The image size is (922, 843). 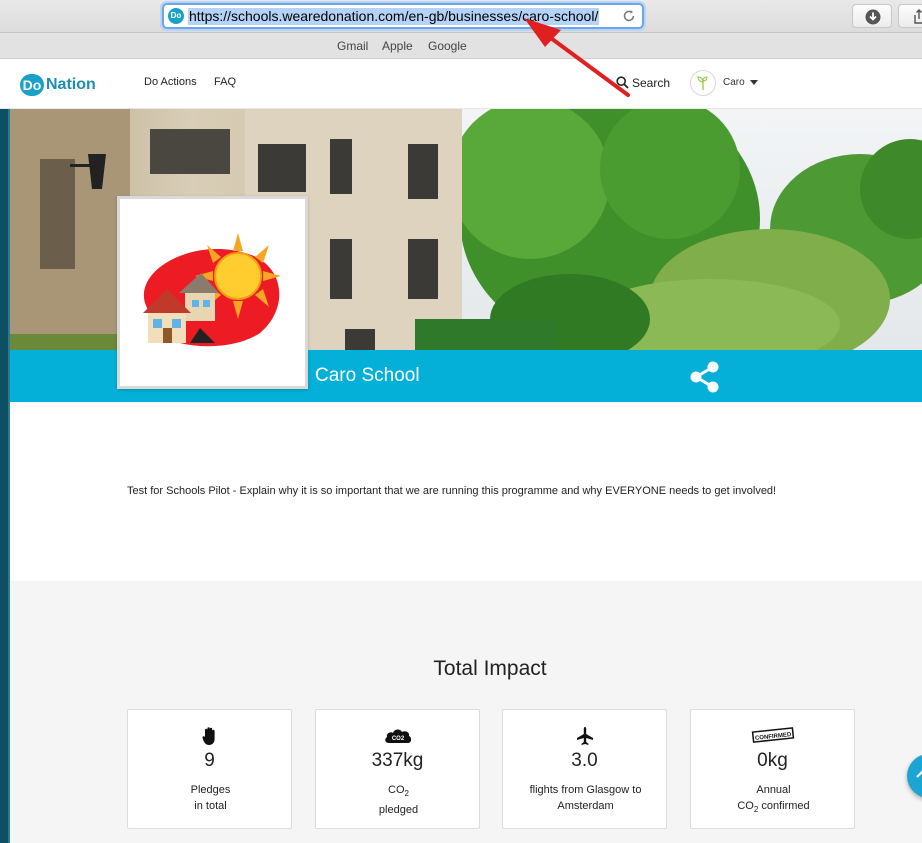 What do you see at coordinates (461, 84) in the screenshot?
I see `site-header: Do Nation Do Actions FAQ Search Caro` at bounding box center [461, 84].